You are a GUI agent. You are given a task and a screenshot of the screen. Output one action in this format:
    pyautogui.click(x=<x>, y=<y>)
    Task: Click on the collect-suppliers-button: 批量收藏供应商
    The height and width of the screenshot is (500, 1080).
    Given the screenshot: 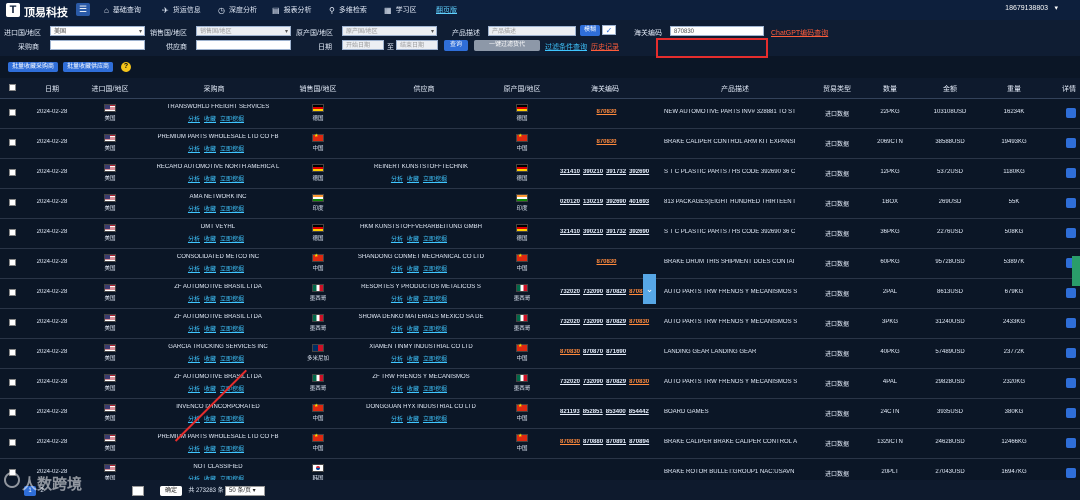 What is the action you would take?
    pyautogui.click(x=88, y=67)
    